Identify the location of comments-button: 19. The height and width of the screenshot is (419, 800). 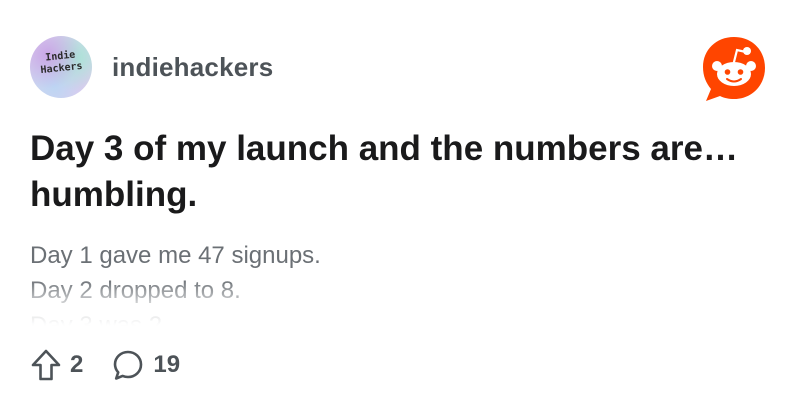
(145, 365).